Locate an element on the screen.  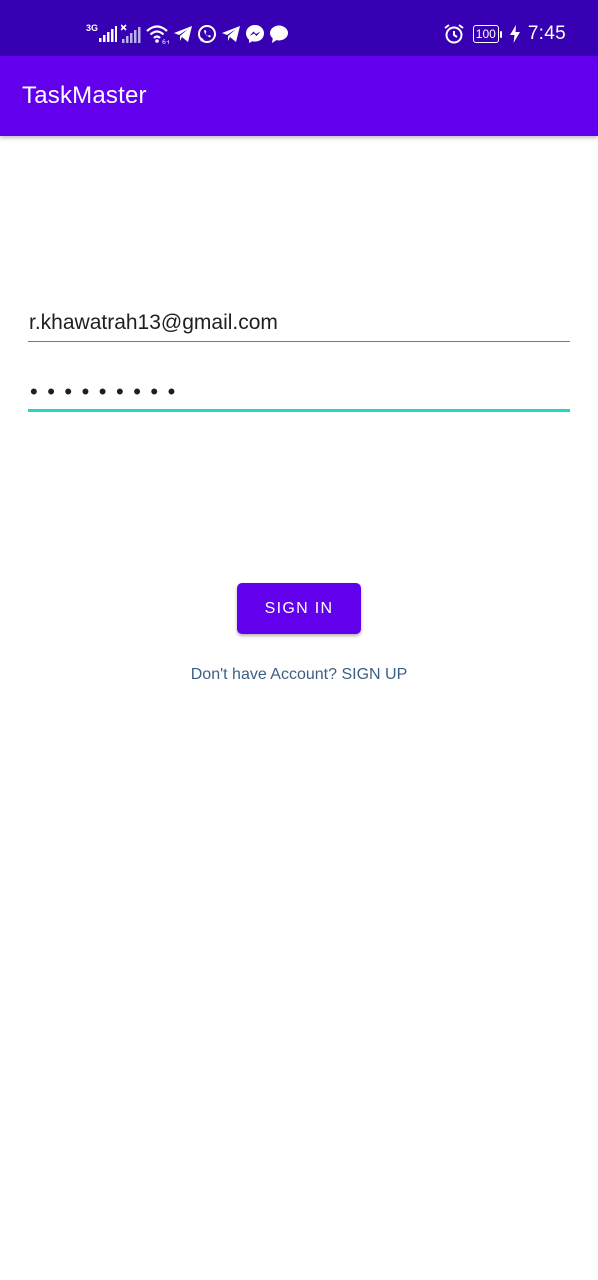
status-right-icons: 100 7:45 is located at coordinates (504, 34).